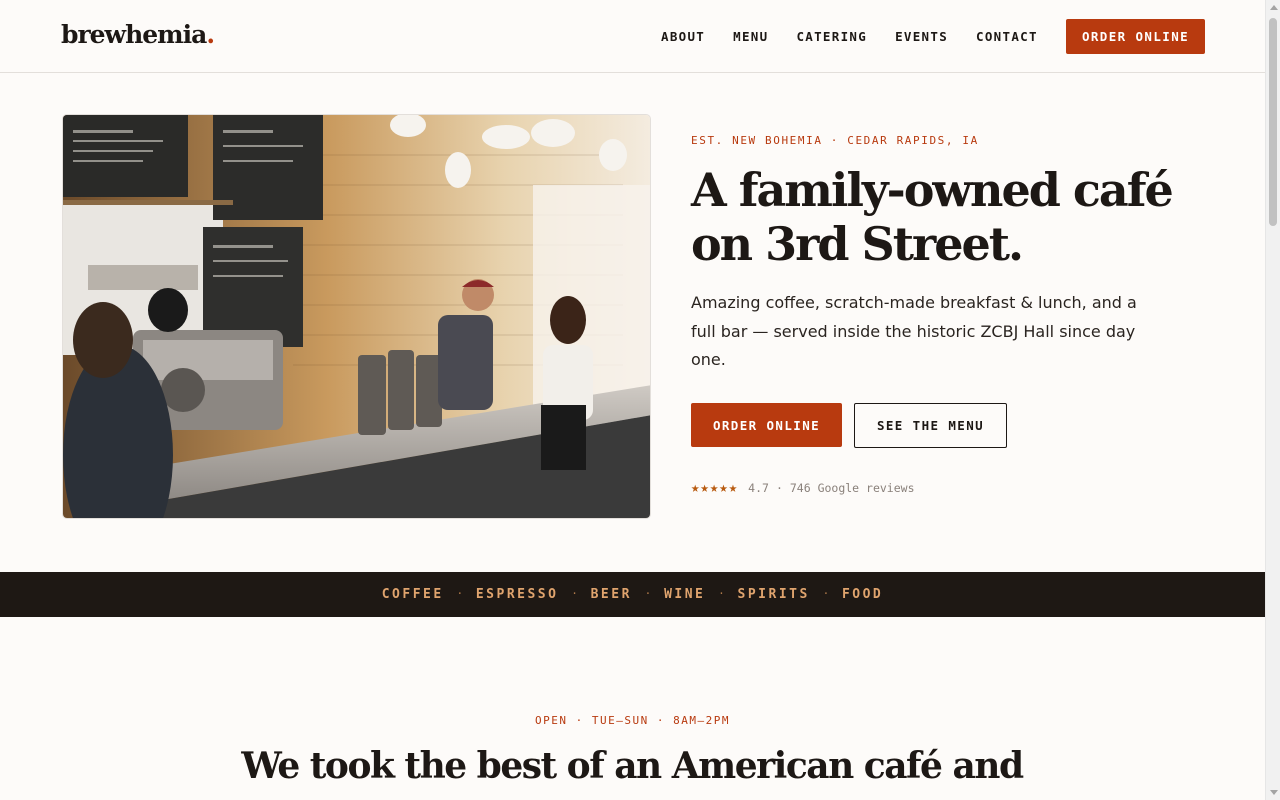  Describe the element at coordinates (715, 488) in the screenshot. I see `star-rating-icons: ★★★★★` at that location.